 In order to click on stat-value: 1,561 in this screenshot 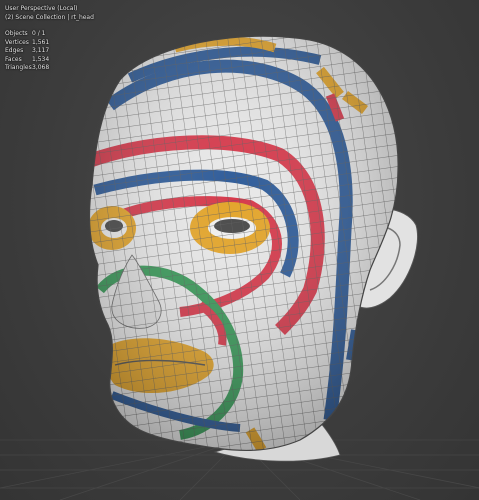, I will do `click(41, 42)`.